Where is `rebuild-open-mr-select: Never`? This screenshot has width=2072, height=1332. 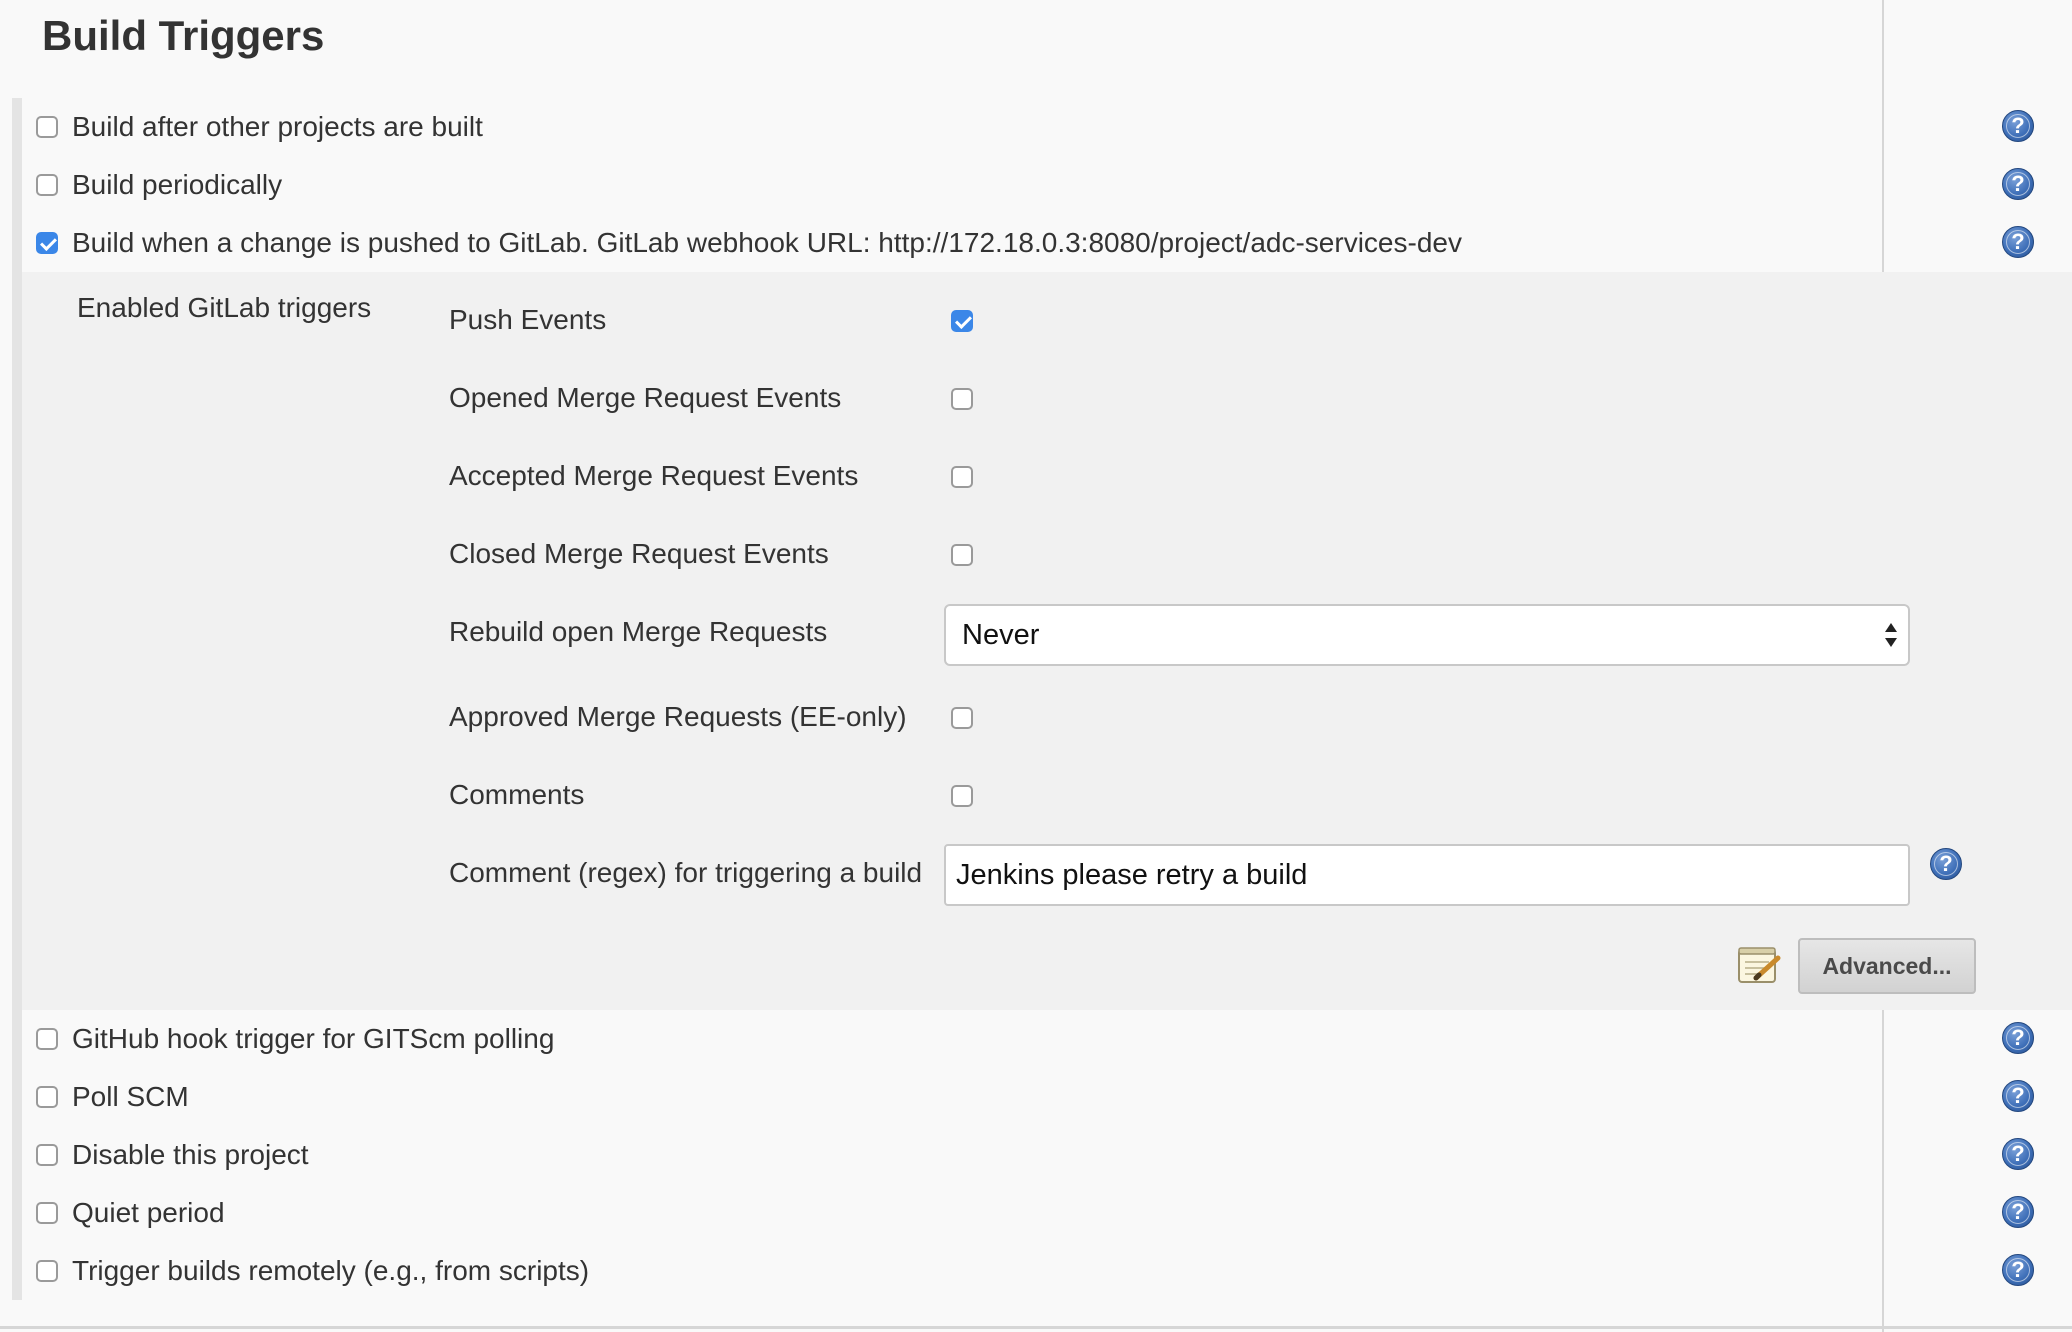 rebuild-open-mr-select: Never is located at coordinates (1427, 635).